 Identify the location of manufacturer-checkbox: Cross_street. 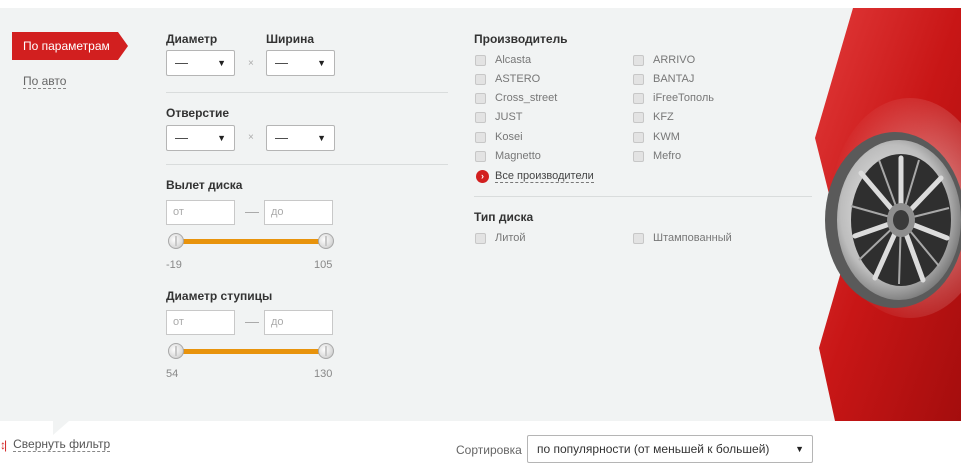
(516, 98).